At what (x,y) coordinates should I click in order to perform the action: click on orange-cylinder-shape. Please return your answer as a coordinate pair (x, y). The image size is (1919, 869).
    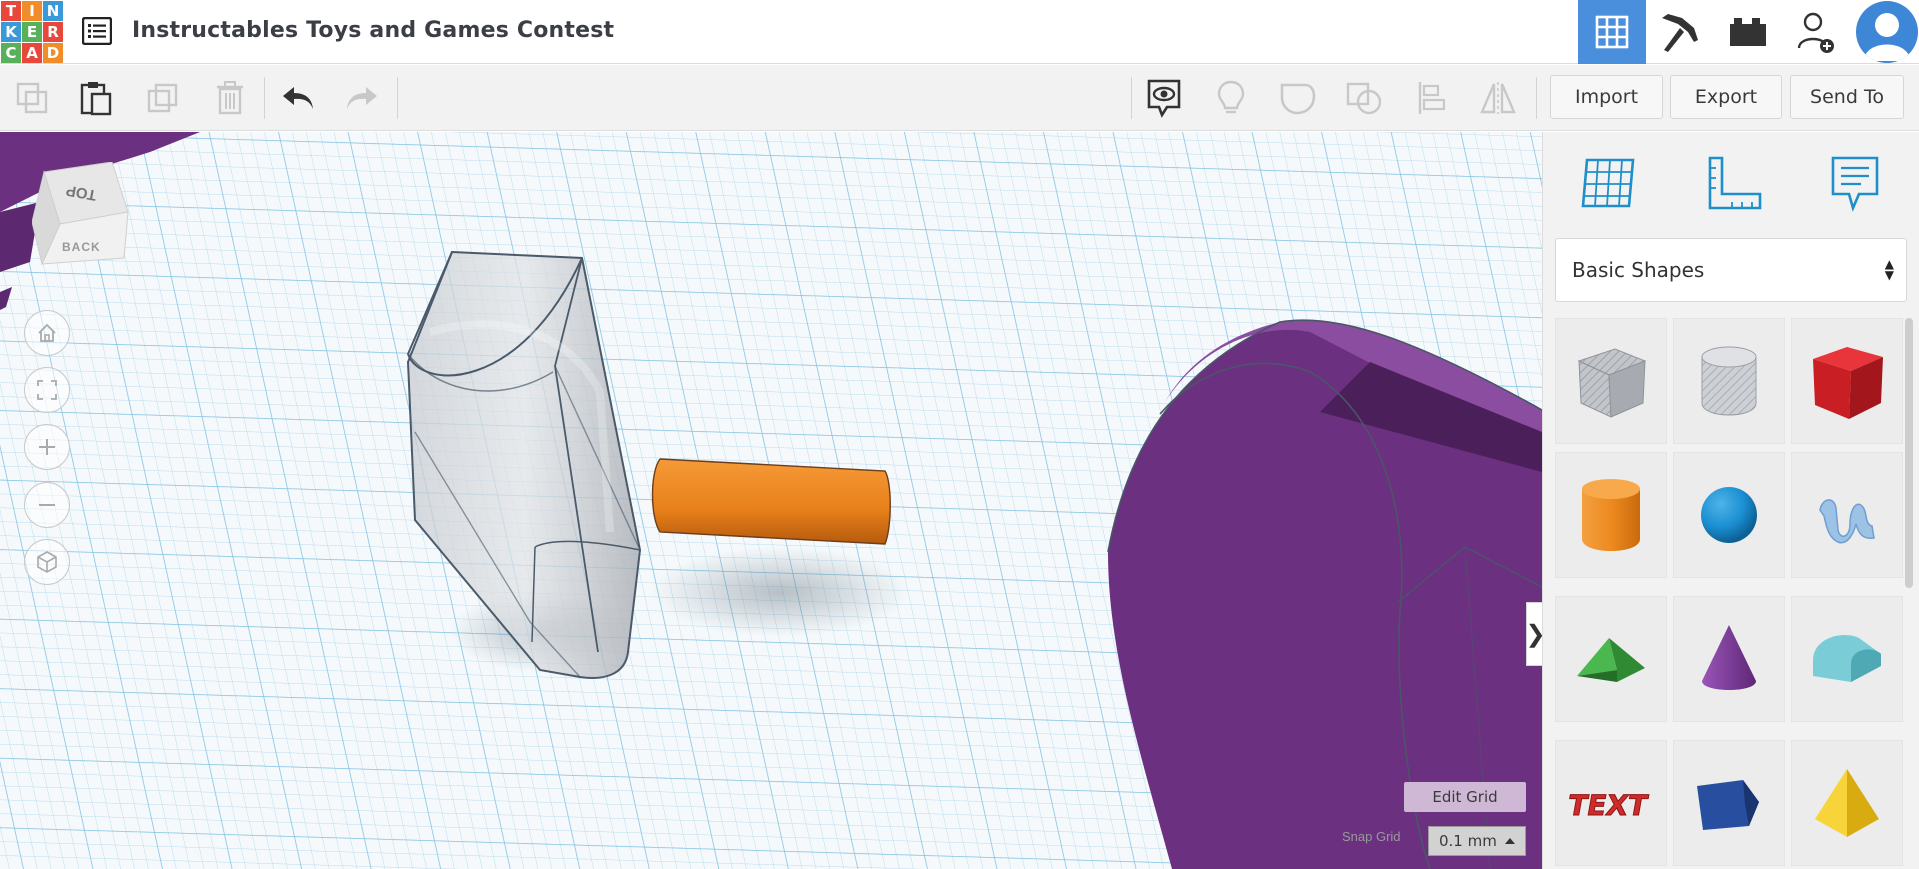
    Looking at the image, I should click on (771, 501).